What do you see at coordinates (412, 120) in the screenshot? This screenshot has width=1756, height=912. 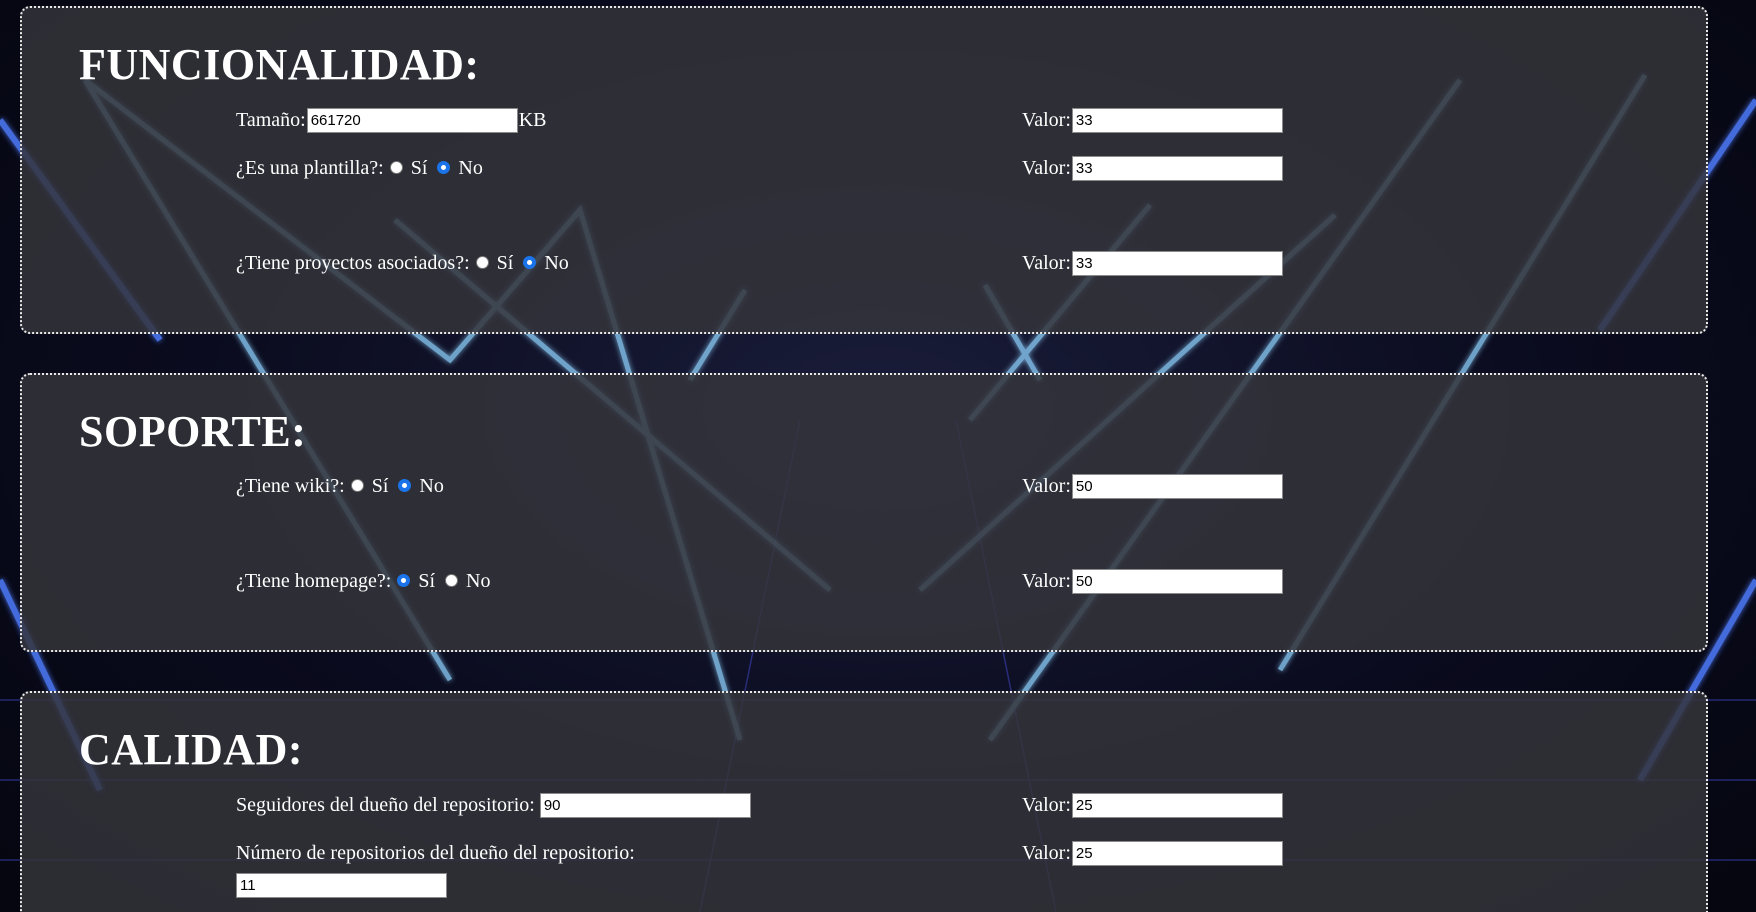 I see `tamano-input` at bounding box center [412, 120].